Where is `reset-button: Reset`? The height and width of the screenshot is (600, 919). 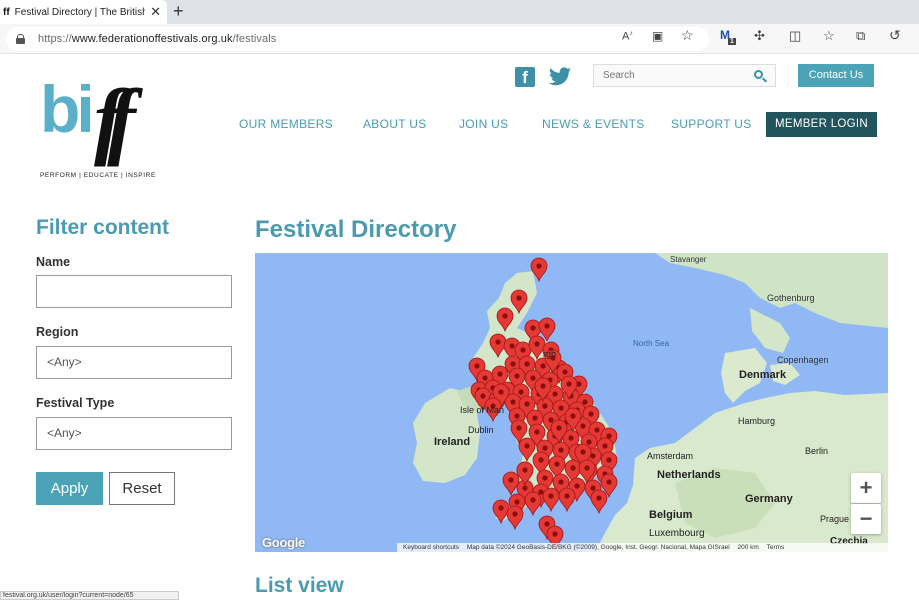 reset-button: Reset is located at coordinates (142, 488).